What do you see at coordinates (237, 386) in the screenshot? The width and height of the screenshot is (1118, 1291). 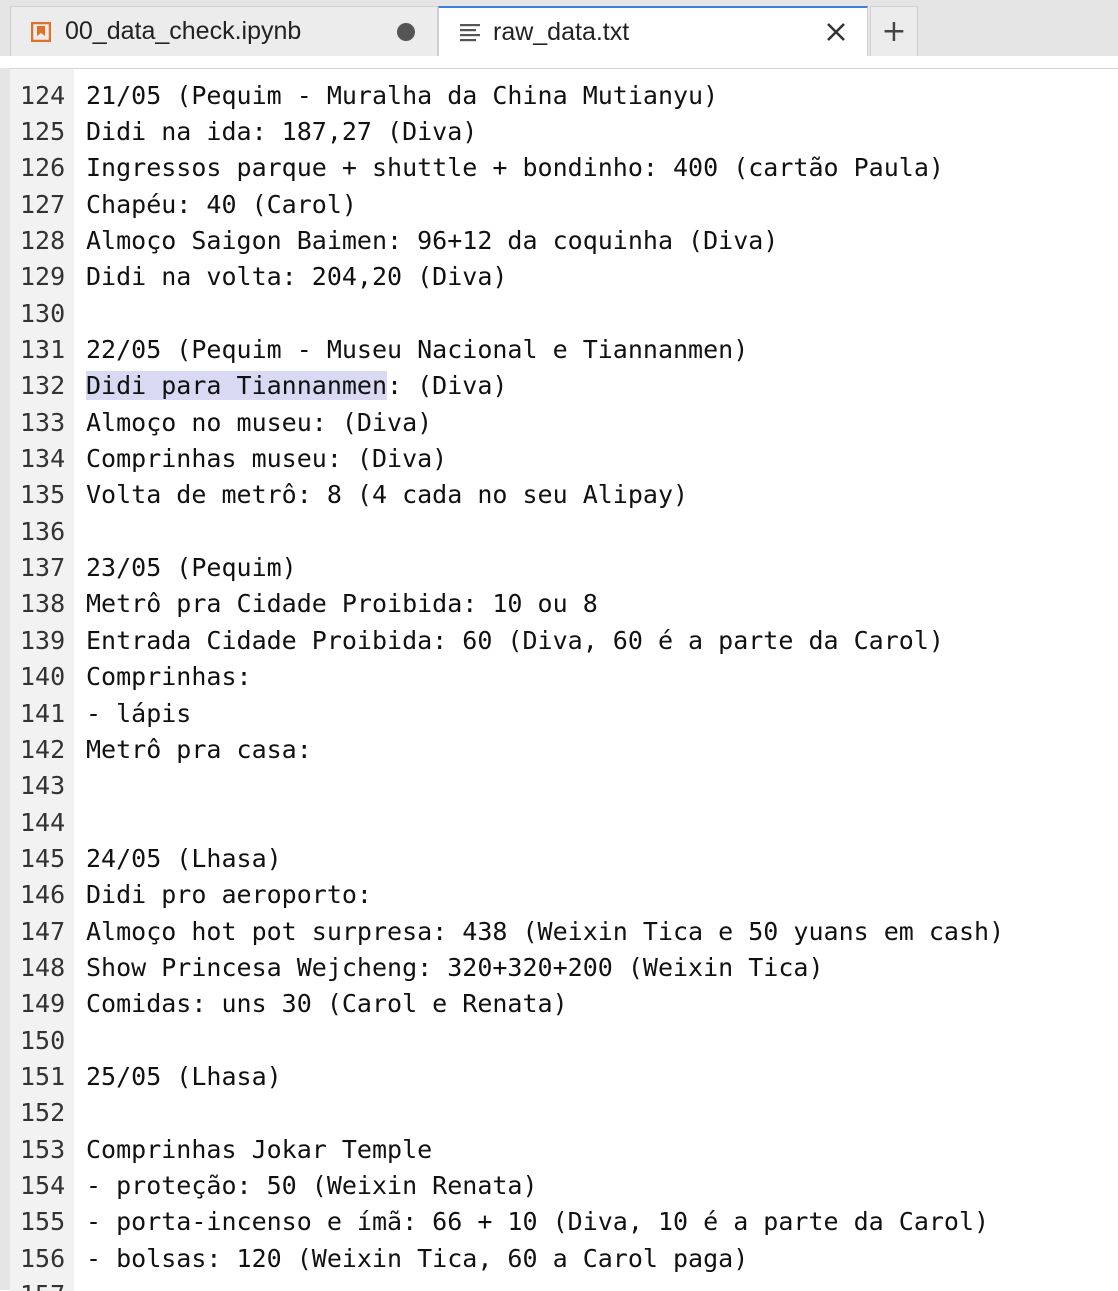 I see `text-selection: Didi para Tiannanmen` at bounding box center [237, 386].